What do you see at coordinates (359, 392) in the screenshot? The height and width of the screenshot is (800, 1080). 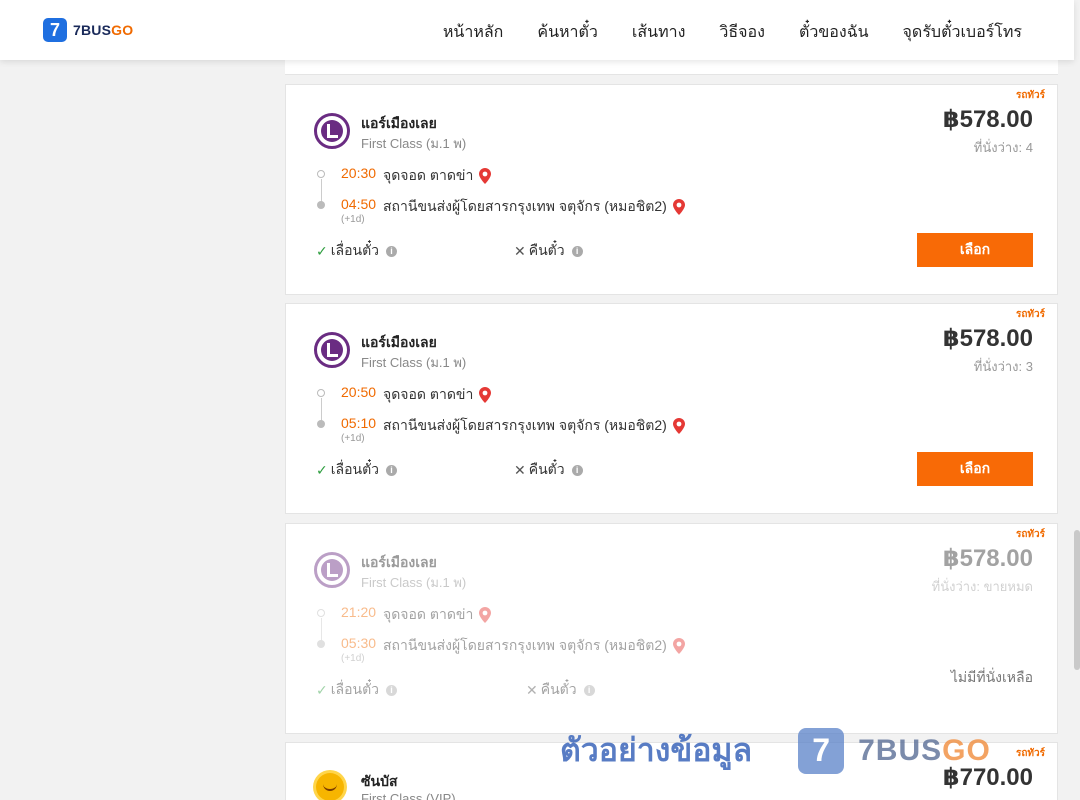 I see `departure-time: 20:50` at bounding box center [359, 392].